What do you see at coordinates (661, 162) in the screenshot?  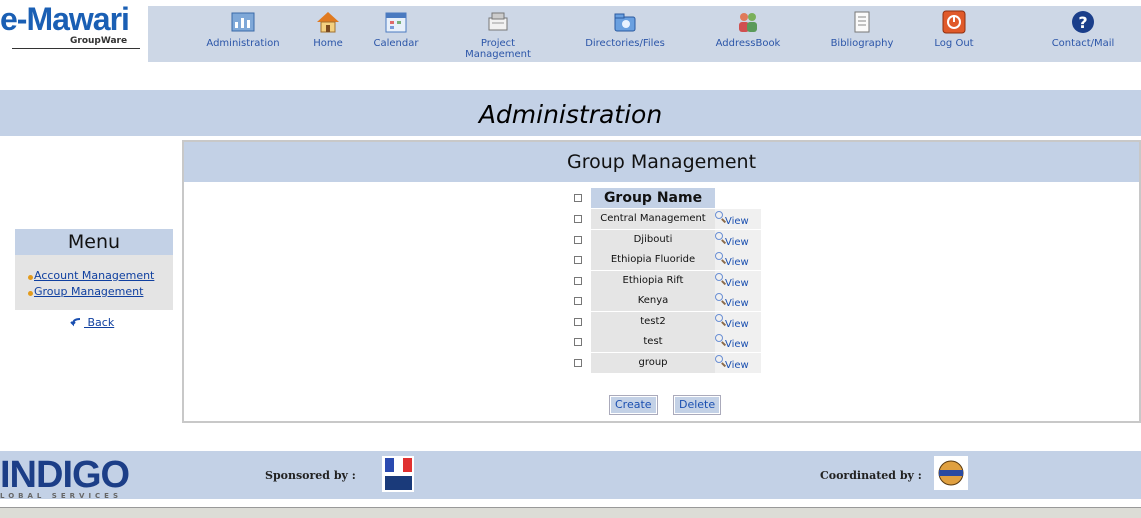 I see `panel-title: Group Management` at bounding box center [661, 162].